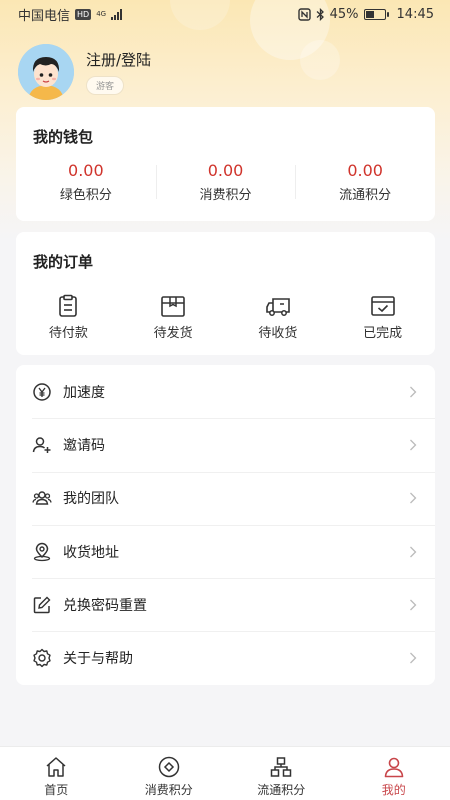  What do you see at coordinates (225, 657) in the screenshot?
I see `menu-item-about-help: 关于与帮助` at bounding box center [225, 657].